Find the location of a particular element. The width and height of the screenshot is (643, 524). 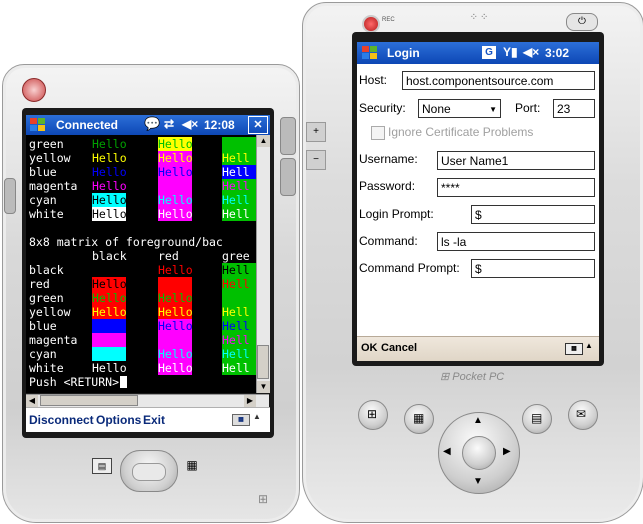

username-label: Username: is located at coordinates (388, 159).